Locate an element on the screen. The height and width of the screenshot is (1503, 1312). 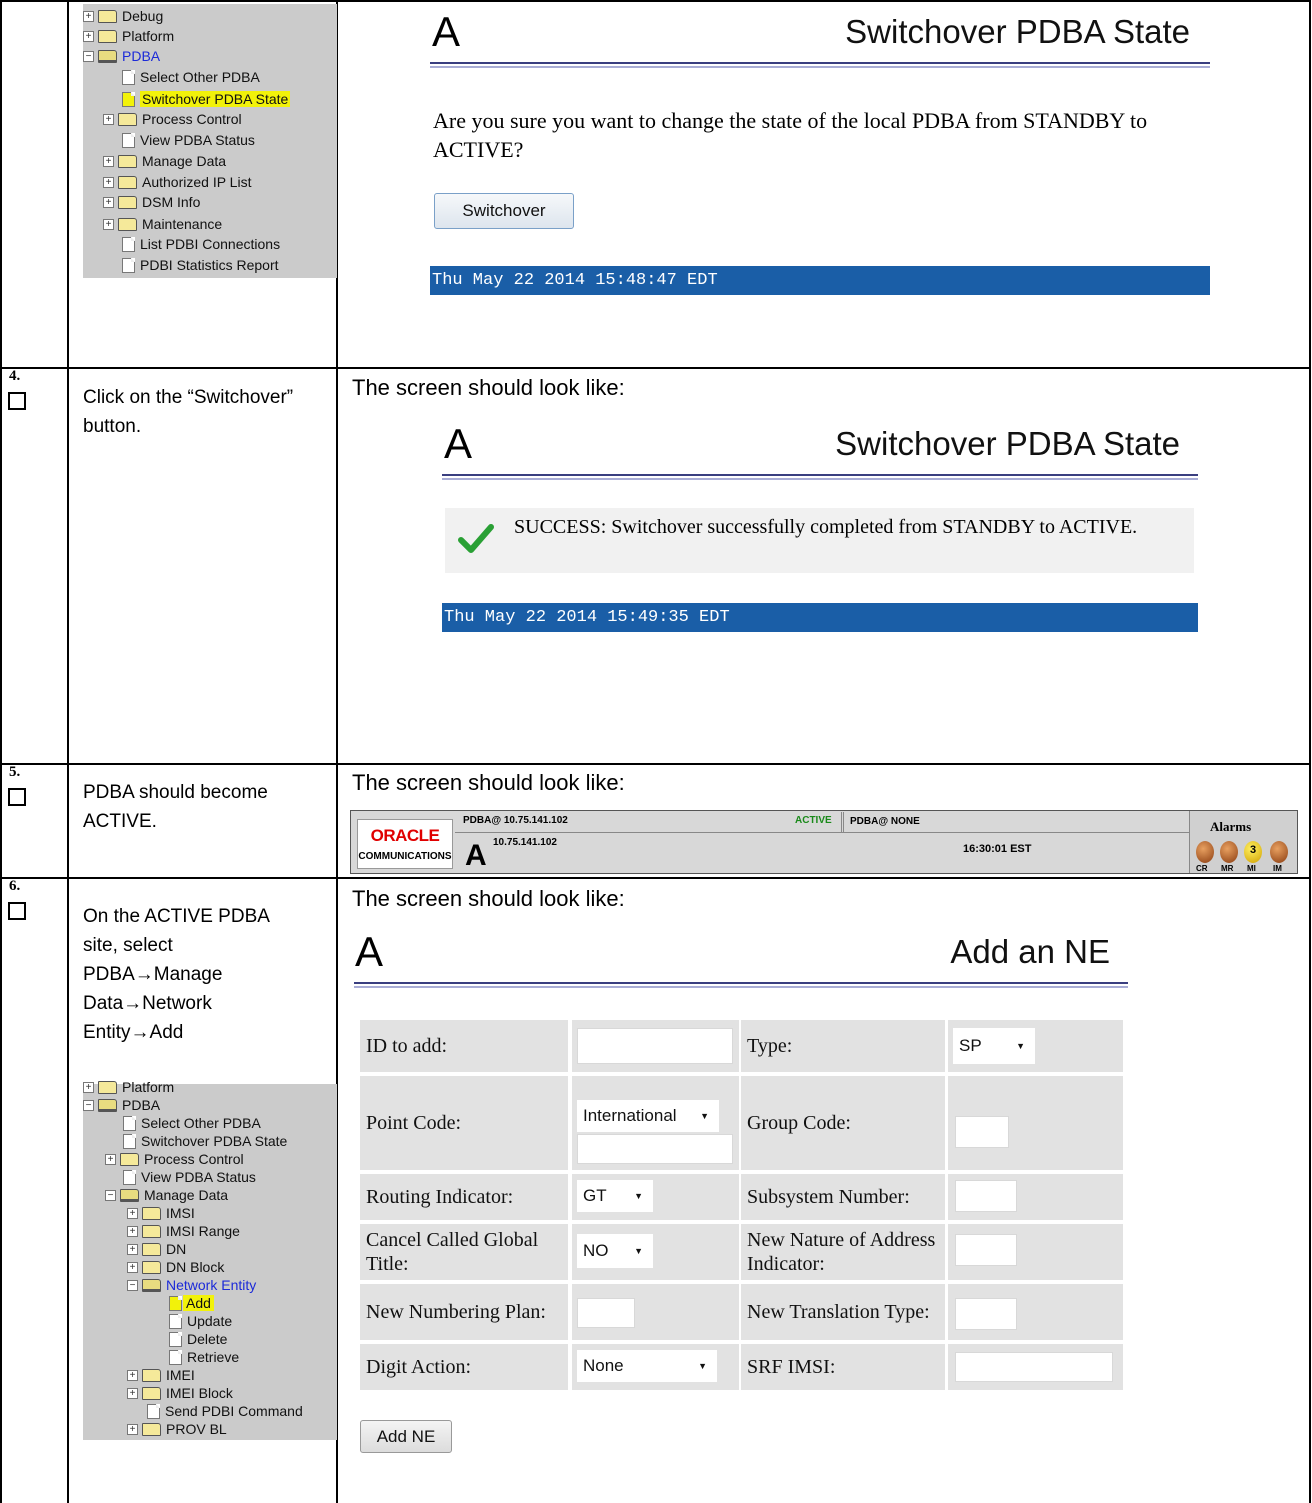
srf-imsi-input is located at coordinates (1034, 1367).